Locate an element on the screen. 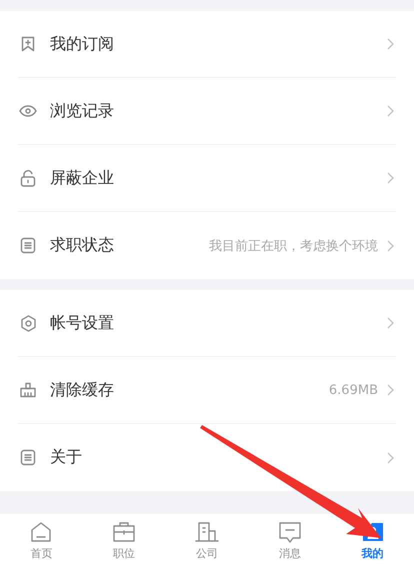 The height and width of the screenshot is (567, 414). menu-label: 求职状态 is located at coordinates (82, 245).